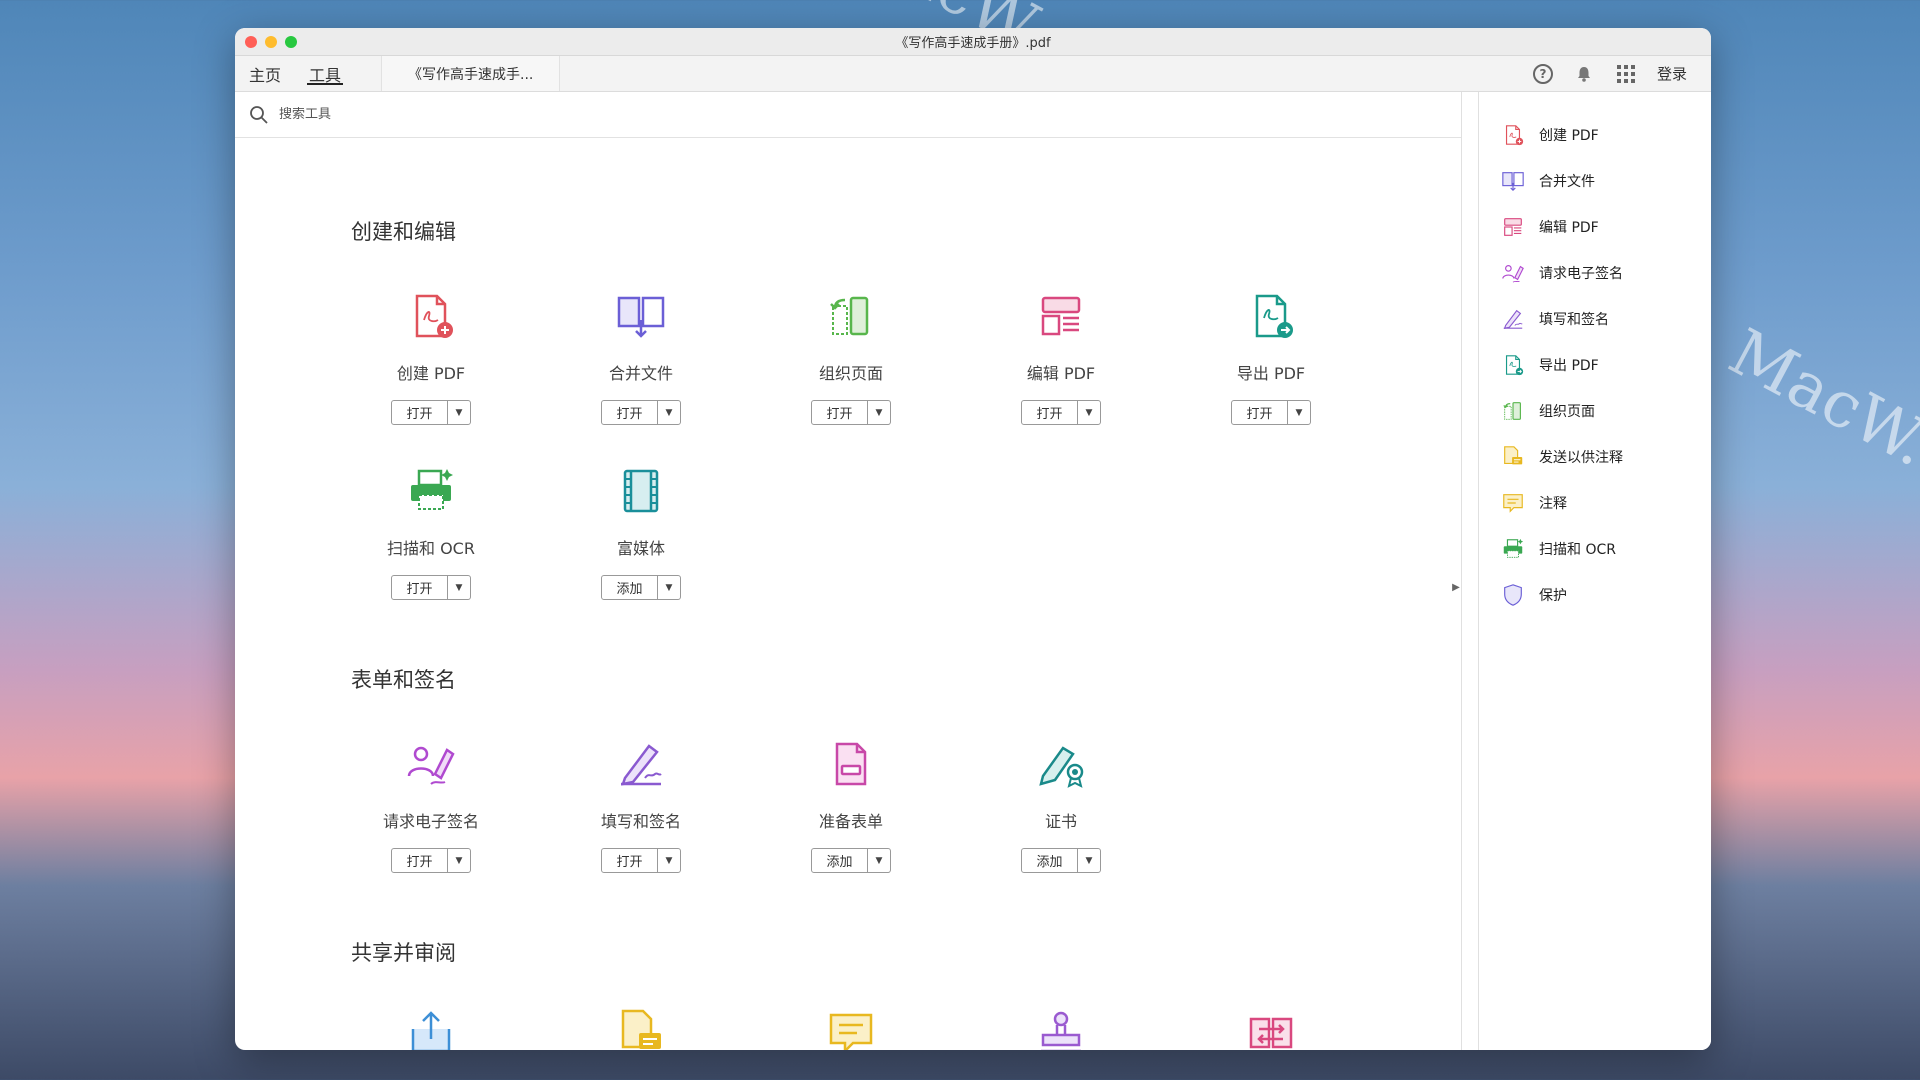  Describe the element at coordinates (641, 491) in the screenshot. I see `rich-media-icon` at that location.